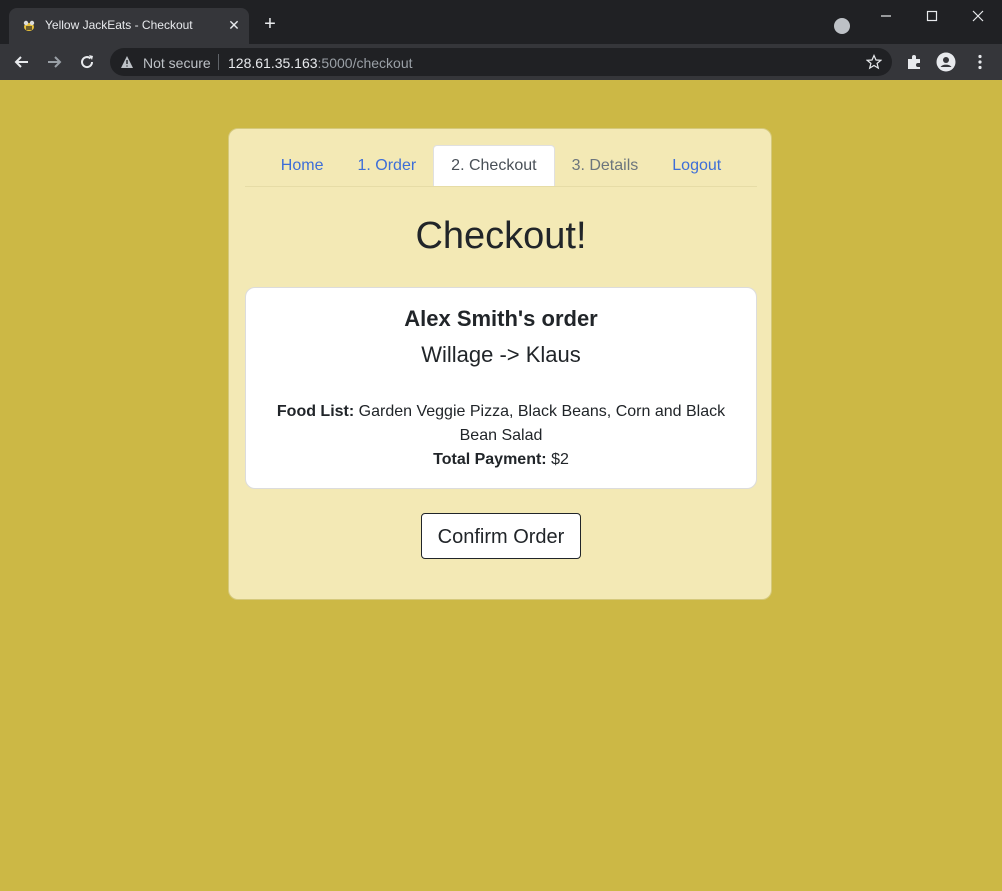 The height and width of the screenshot is (891, 1002). Describe the element at coordinates (914, 62) in the screenshot. I see `extensions-puzzle-icon` at that location.